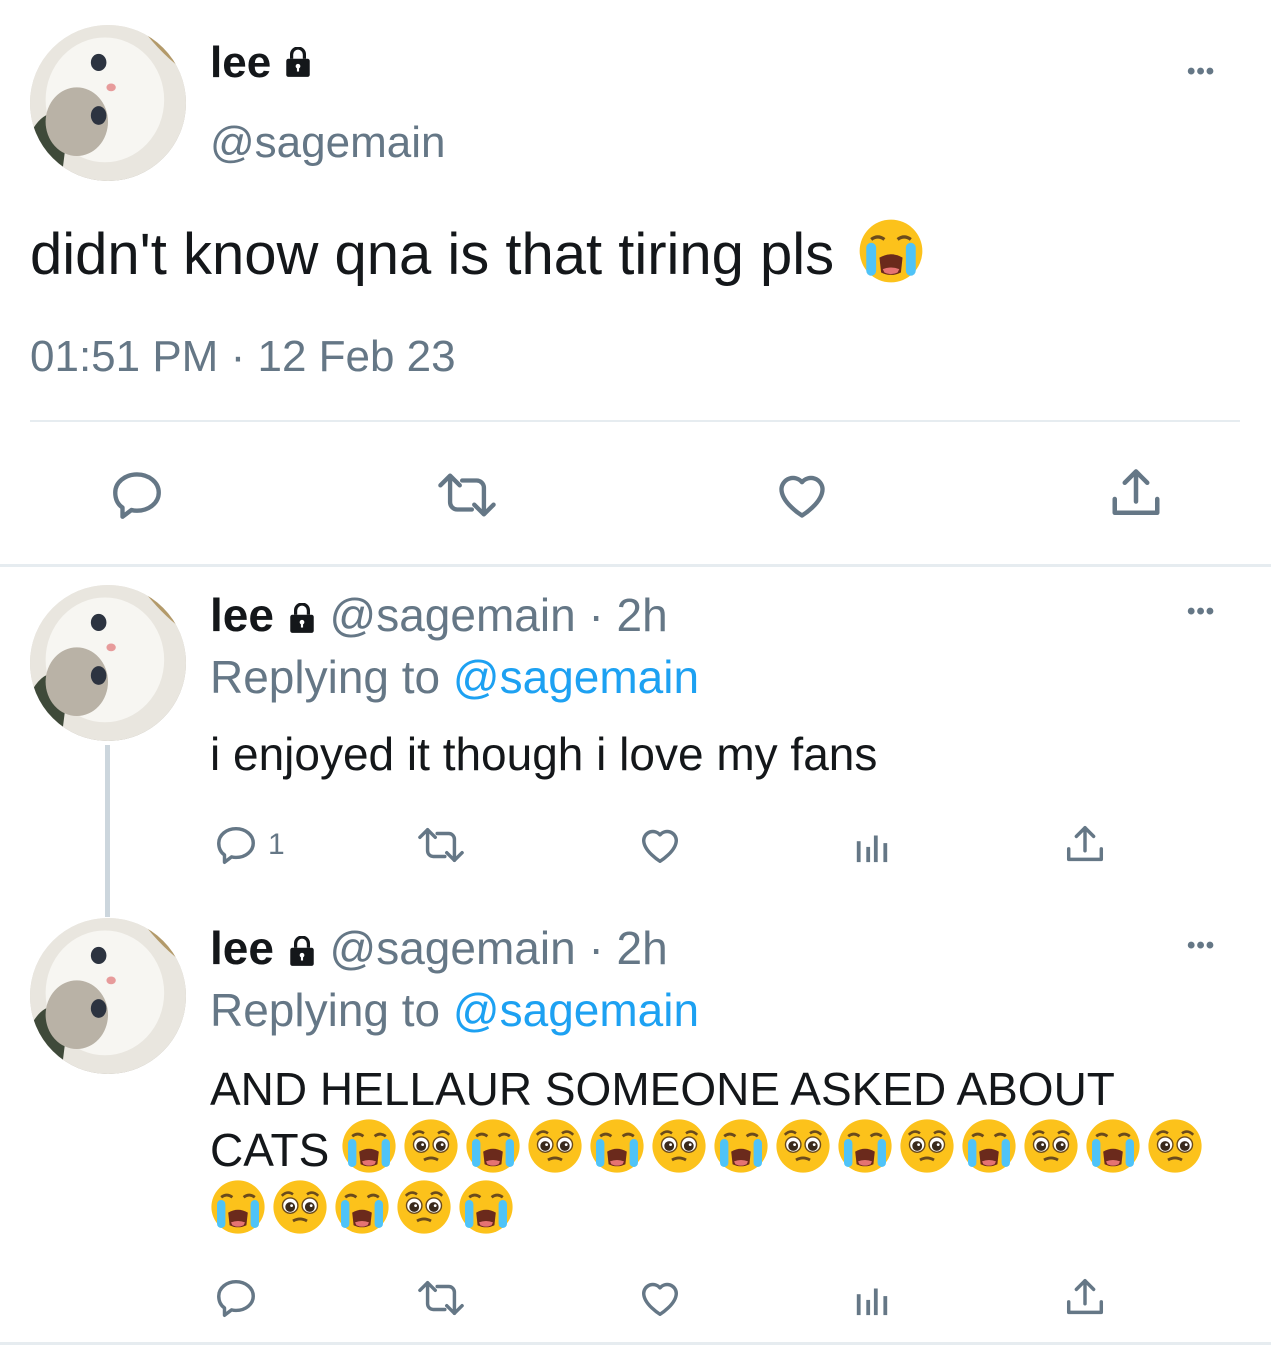 Image resolution: width=1271 pixels, height=1347 pixels. I want to click on tweet-body: didn't know qna is that tiring pls, so click(432, 254).